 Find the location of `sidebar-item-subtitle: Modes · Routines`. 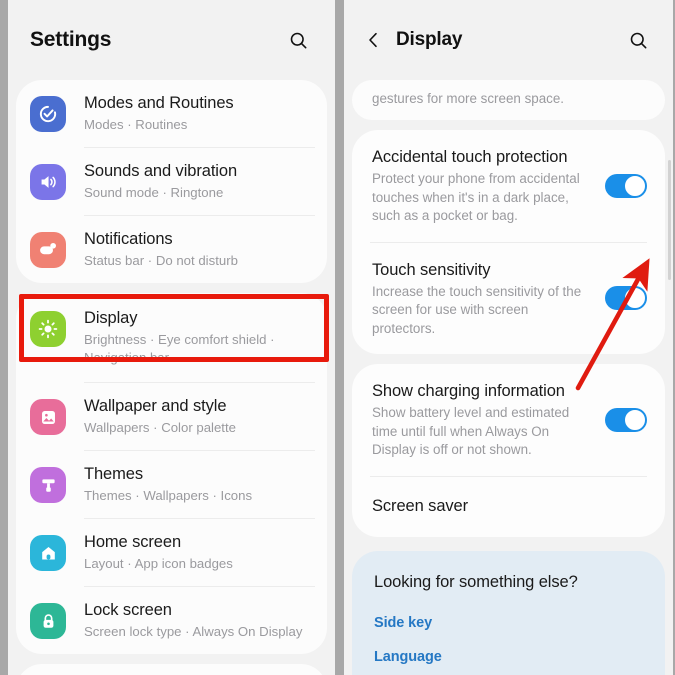

sidebar-item-subtitle: Modes · Routines is located at coordinates (136, 124).